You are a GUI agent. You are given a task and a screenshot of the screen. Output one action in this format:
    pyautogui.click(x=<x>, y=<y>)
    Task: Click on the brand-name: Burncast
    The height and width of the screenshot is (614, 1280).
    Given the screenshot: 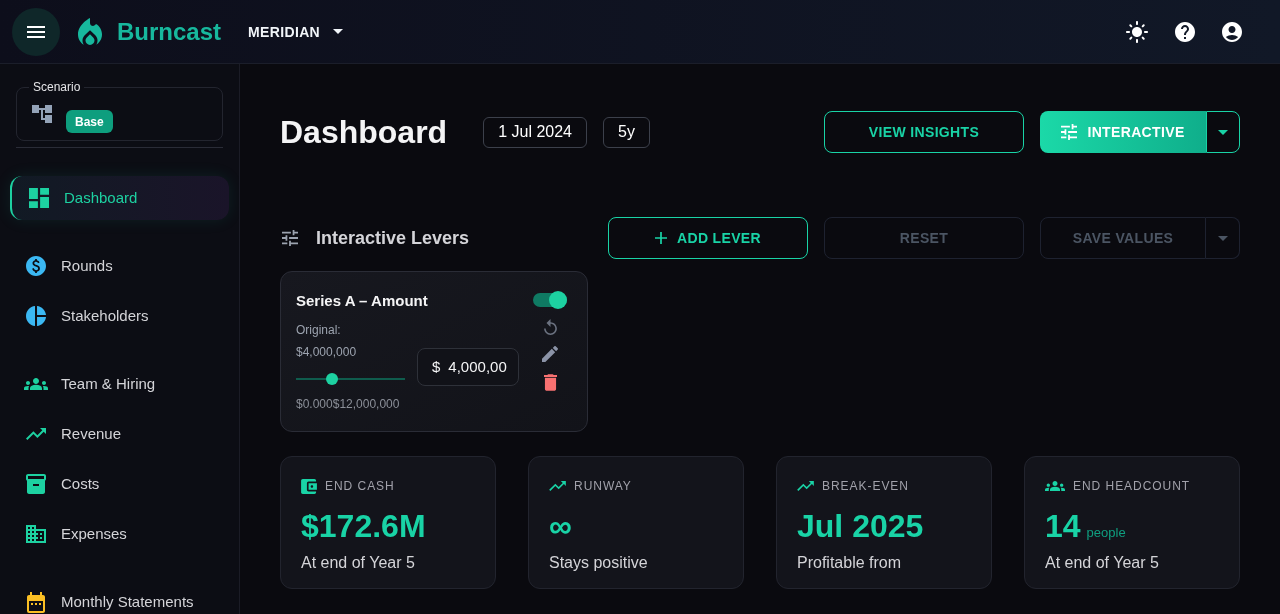 What is the action you would take?
    pyautogui.click(x=169, y=31)
    